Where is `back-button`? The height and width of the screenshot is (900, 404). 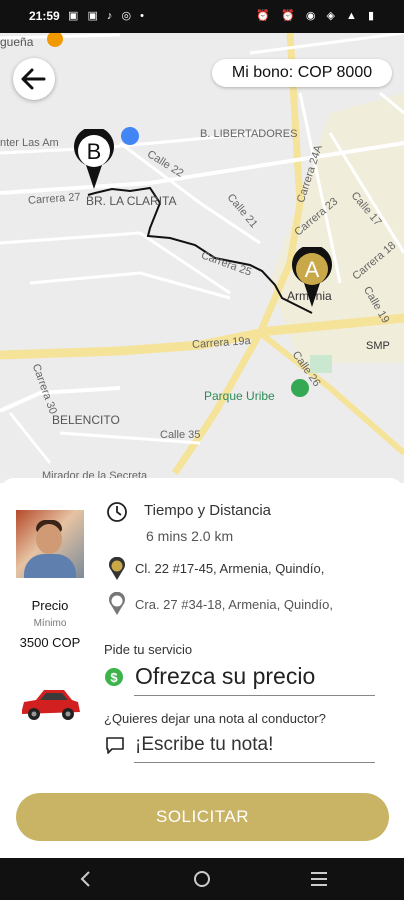
back-button is located at coordinates (34, 79).